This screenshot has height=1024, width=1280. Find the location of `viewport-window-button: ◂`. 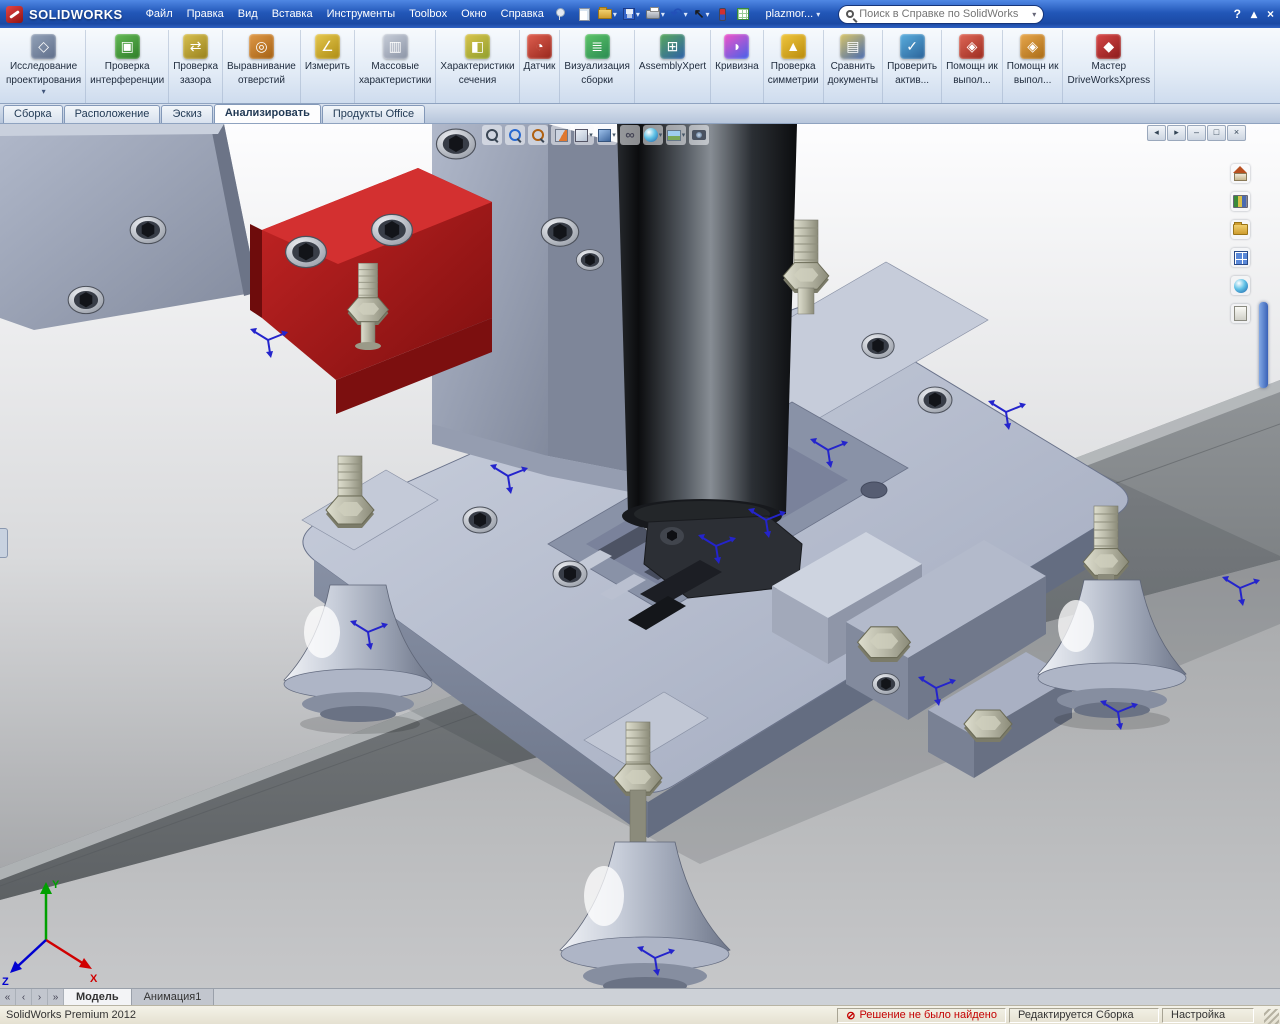

viewport-window-button: ◂ is located at coordinates (1156, 133).